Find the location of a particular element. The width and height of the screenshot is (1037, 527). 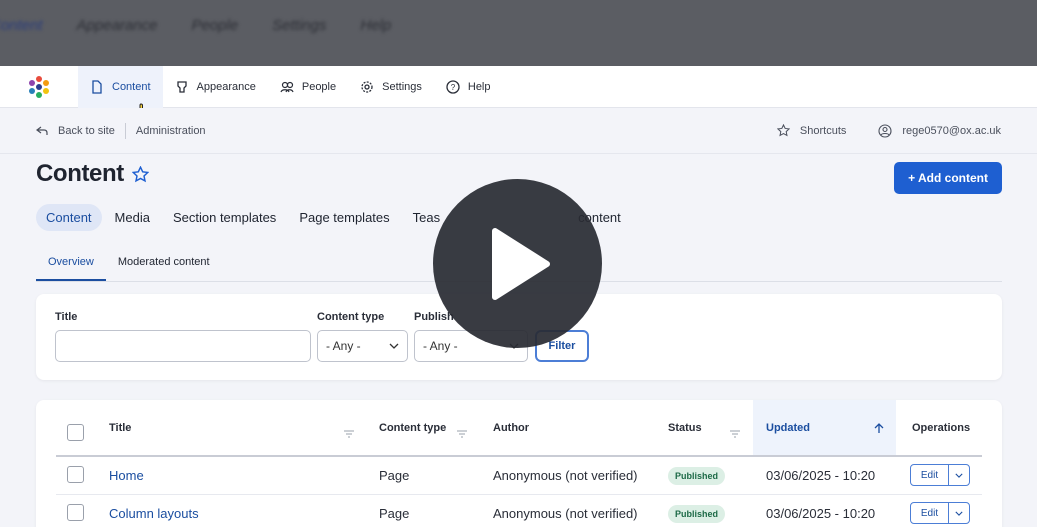

toolbar-item-help: ? Help is located at coordinates (468, 87).